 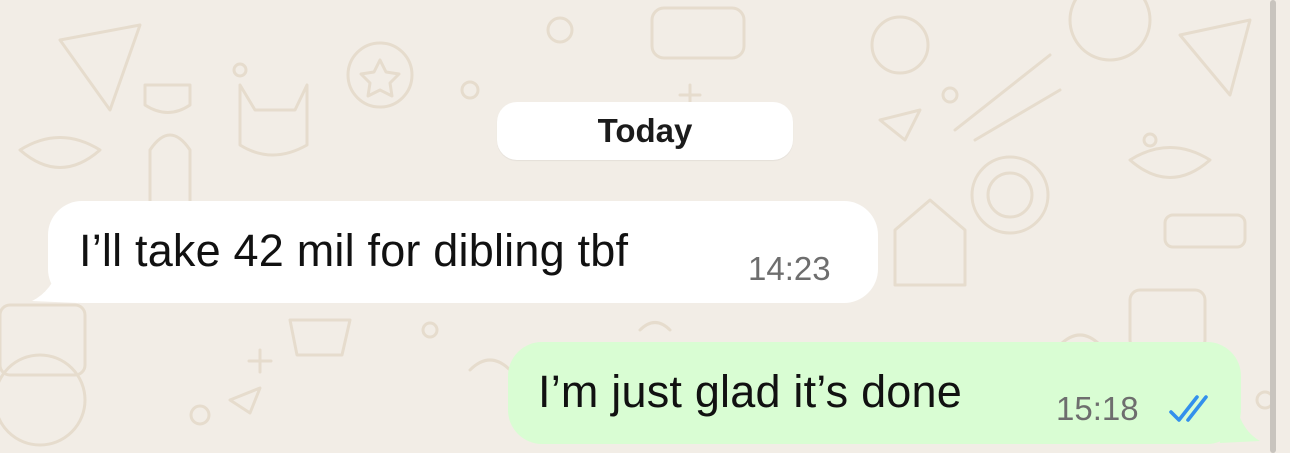 What do you see at coordinates (789, 268) in the screenshot?
I see `message-time: 14:23` at bounding box center [789, 268].